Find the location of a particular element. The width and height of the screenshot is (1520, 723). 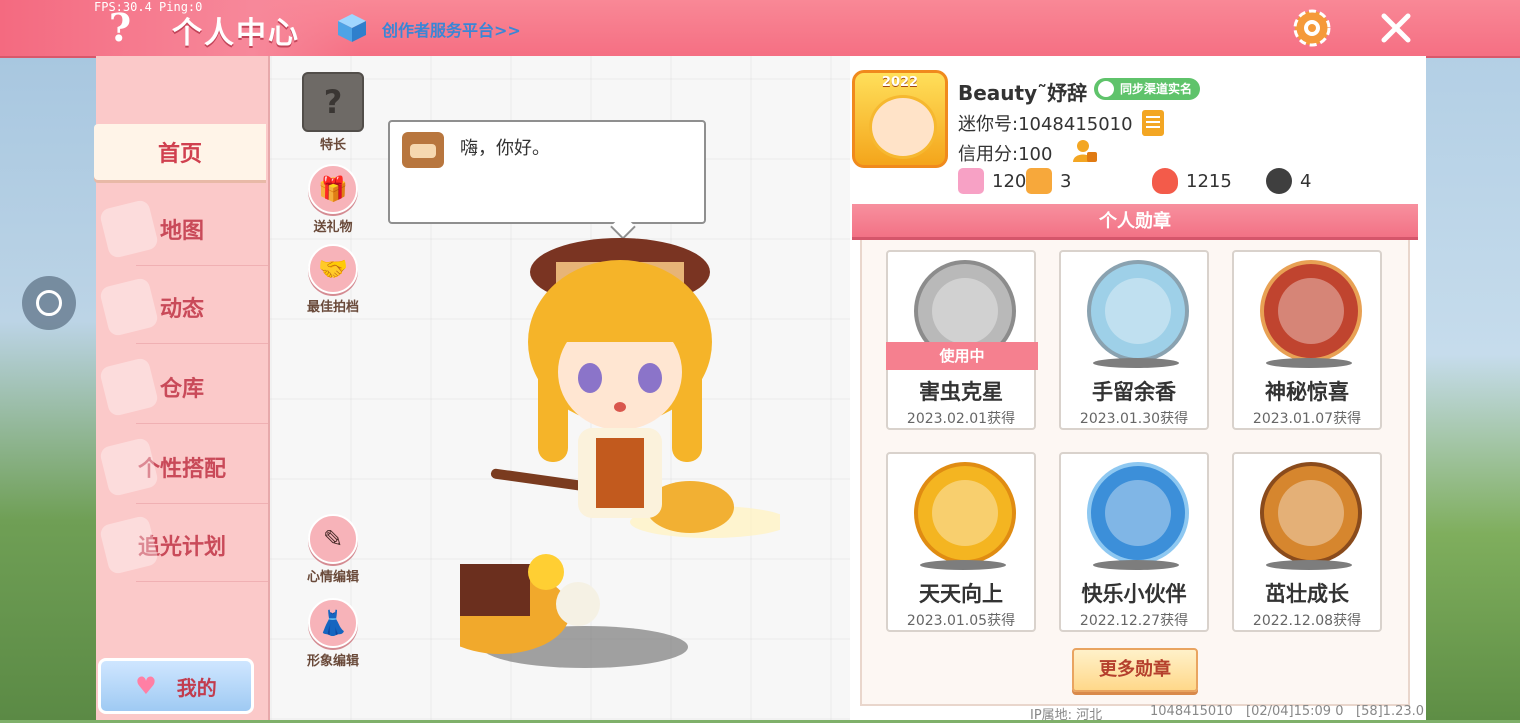

best-partner-label: 最佳拍档 is located at coordinates (332, 307).